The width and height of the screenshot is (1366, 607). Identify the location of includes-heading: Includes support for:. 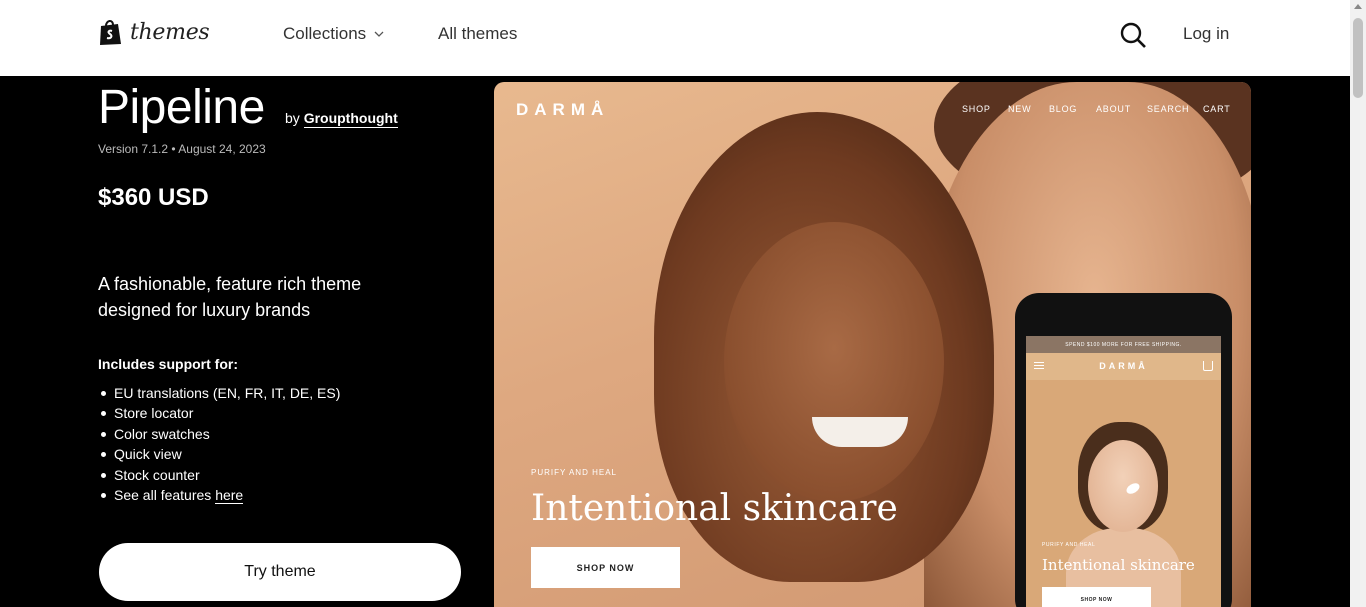
(168, 364).